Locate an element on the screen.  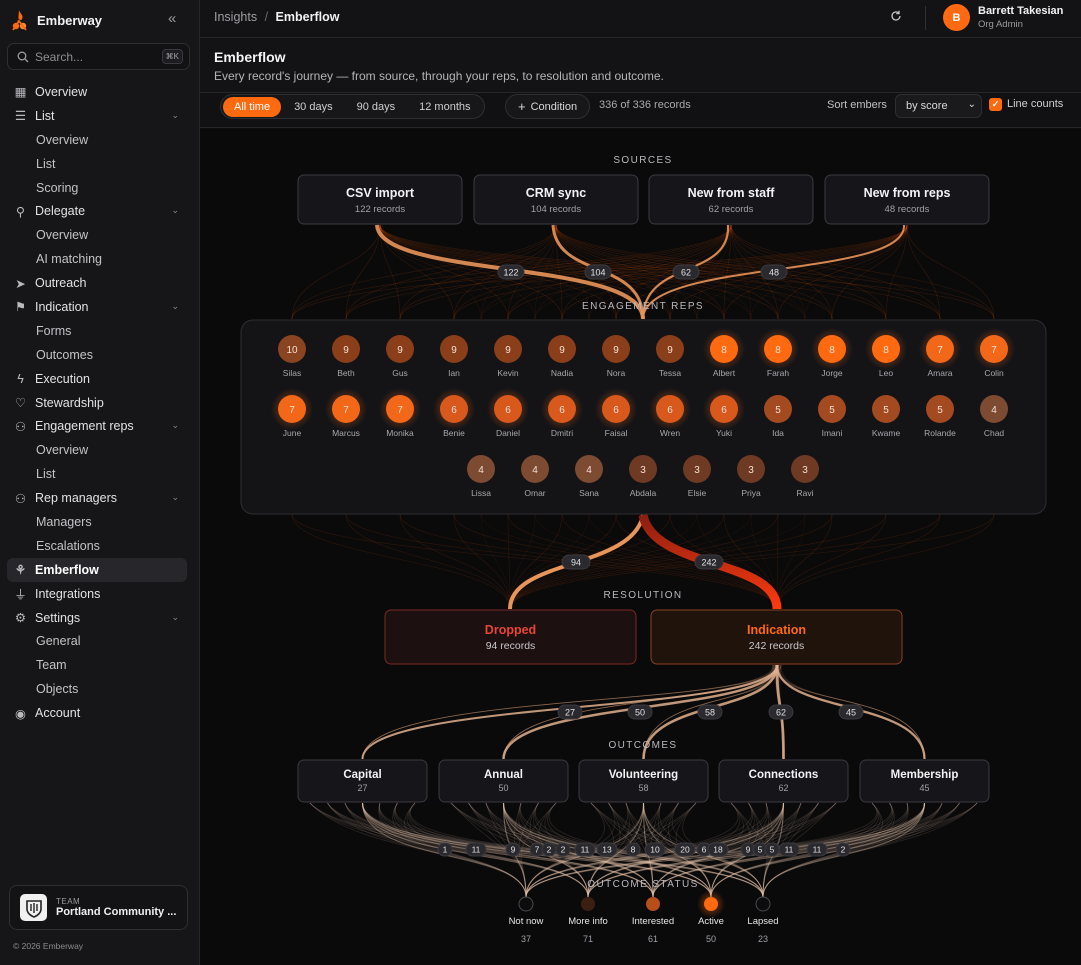
outcome-node-capital: Capital 27 is located at coordinates (362, 781).